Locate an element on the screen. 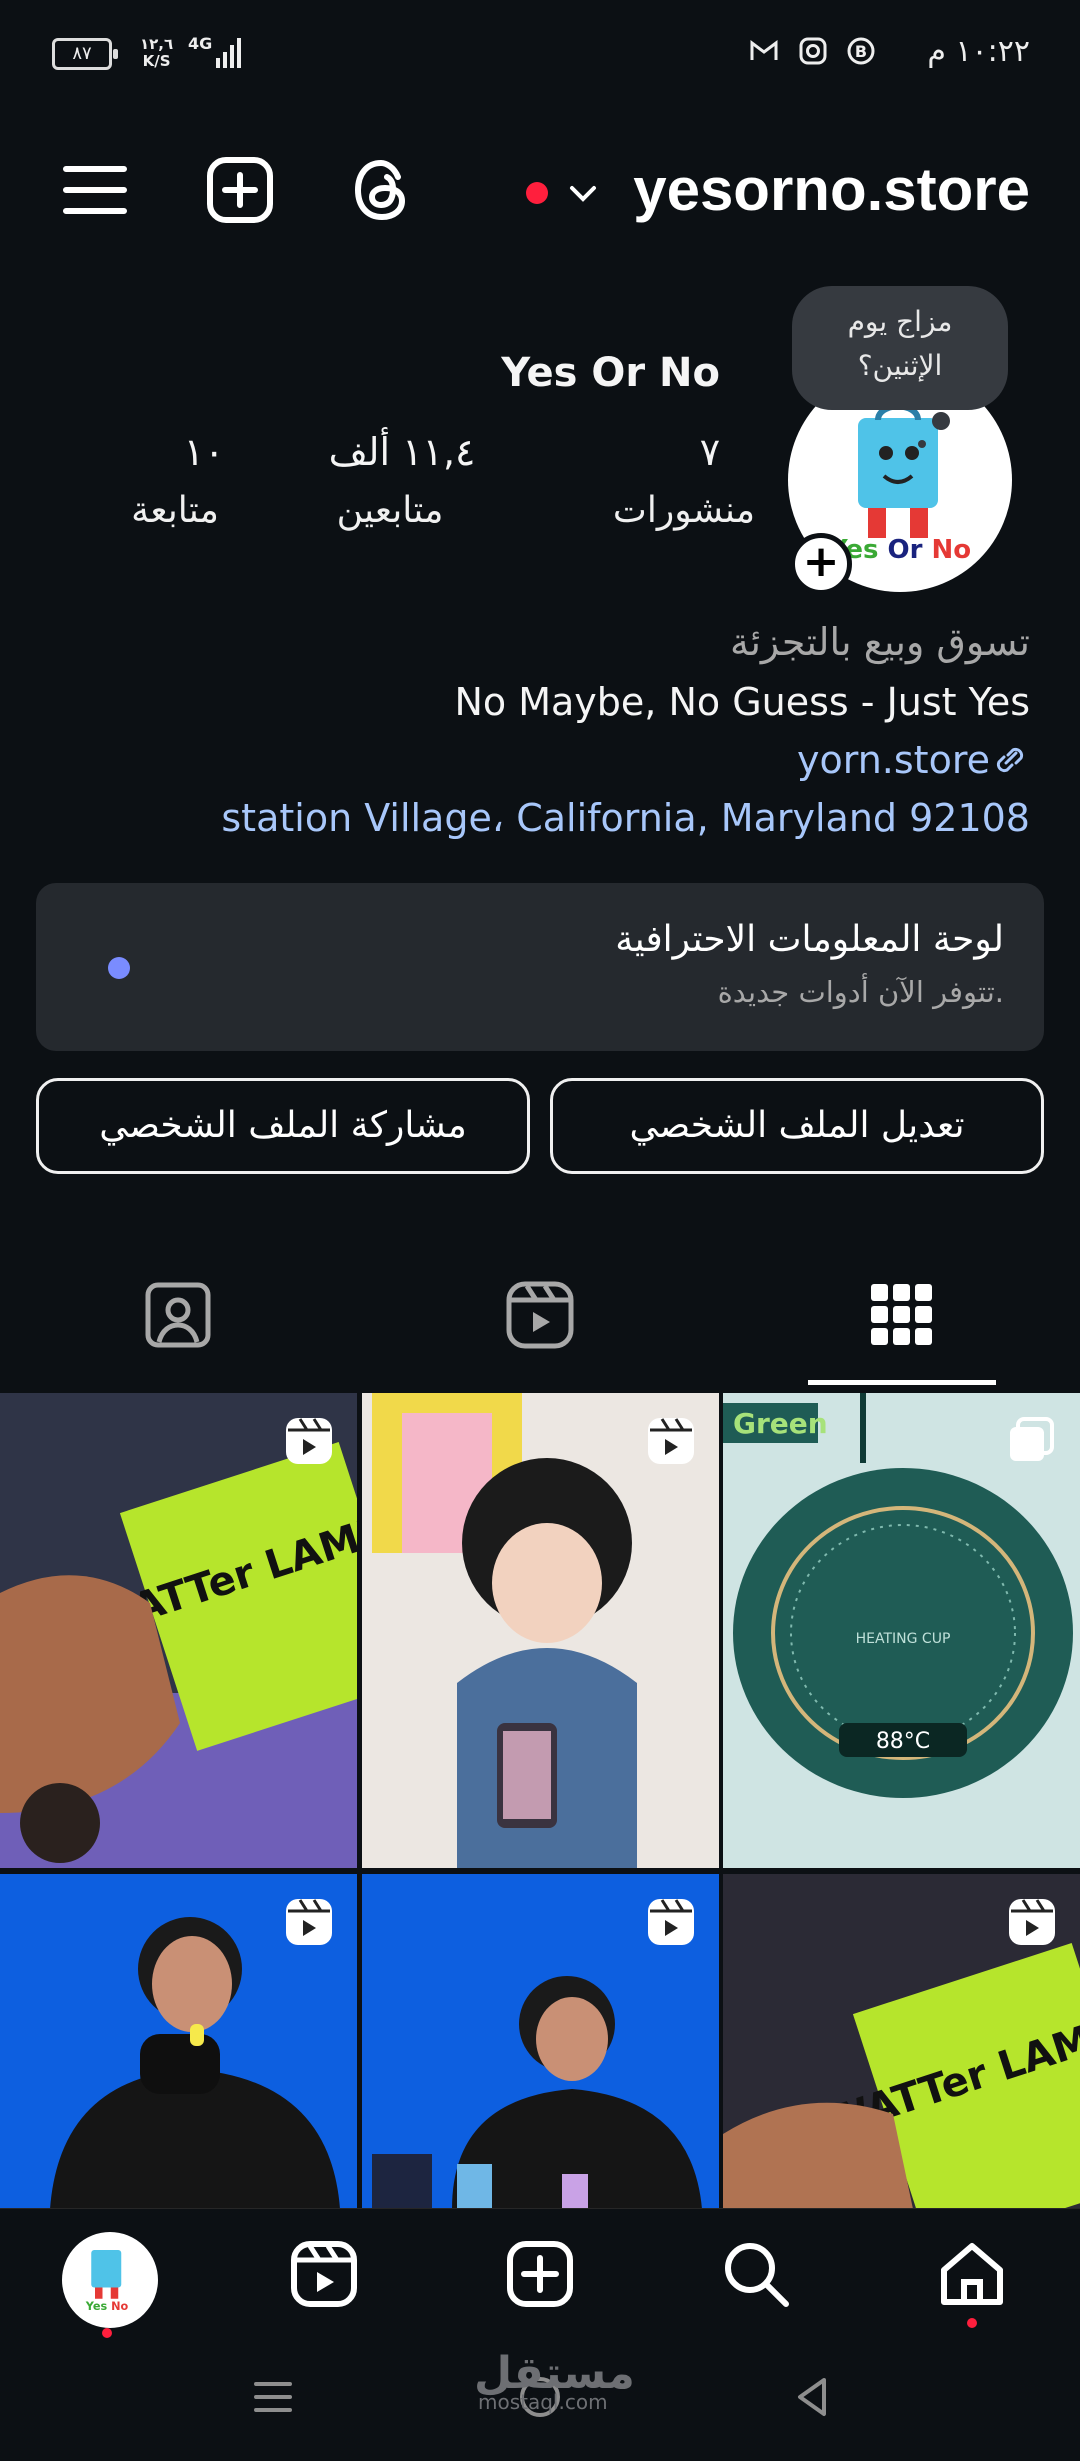 This screenshot has height=2461, width=1080. add-post-icon is located at coordinates (240, 190).